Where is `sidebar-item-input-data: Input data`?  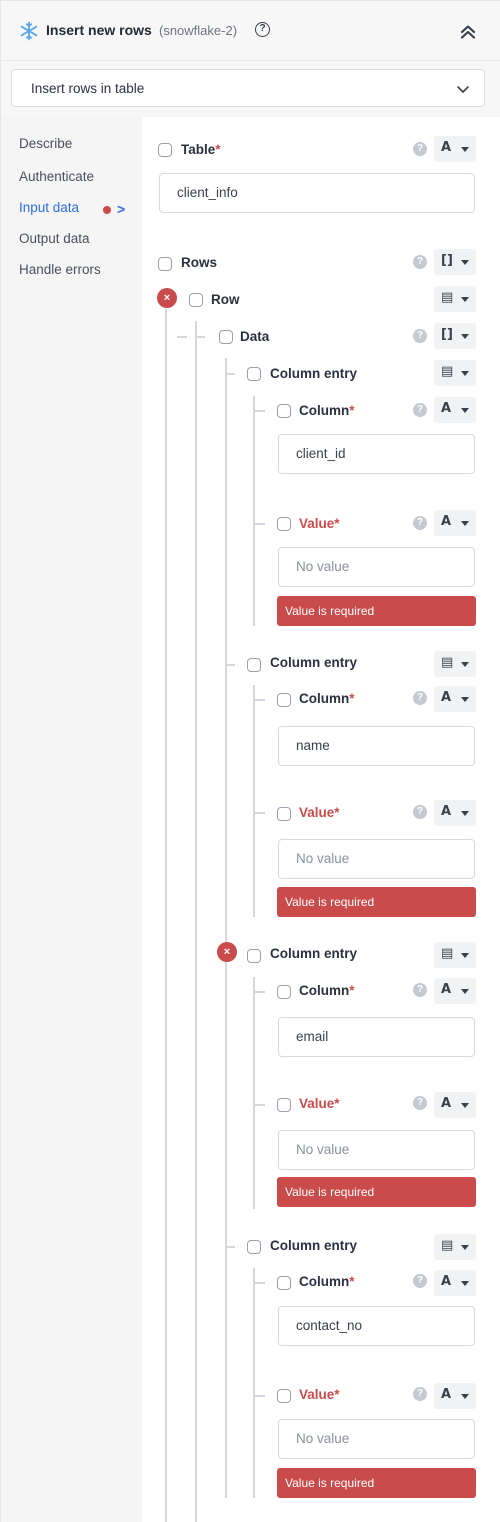
sidebar-item-input-data: Input data is located at coordinates (49, 207).